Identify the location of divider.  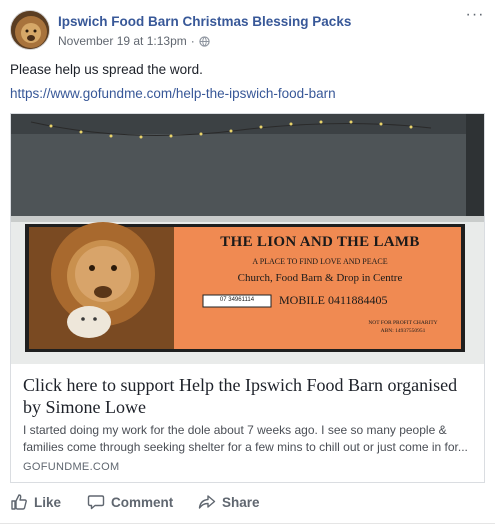
(247, 523).